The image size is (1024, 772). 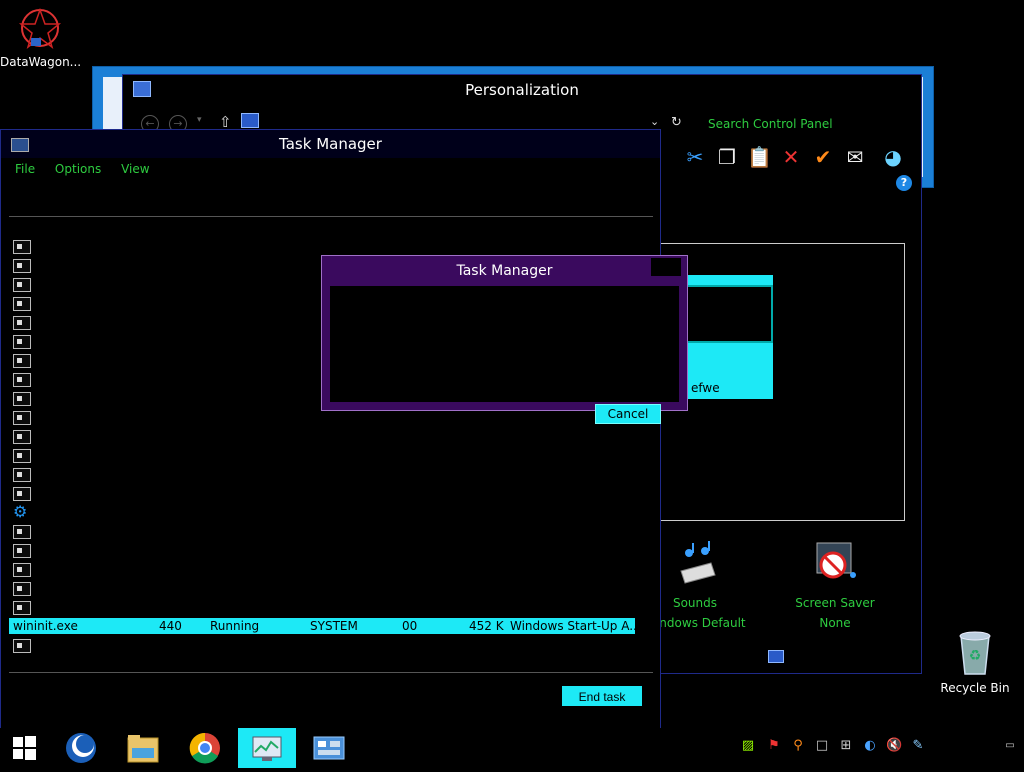 I want to click on browser-tray-icon: ◐, so click(x=870, y=746).